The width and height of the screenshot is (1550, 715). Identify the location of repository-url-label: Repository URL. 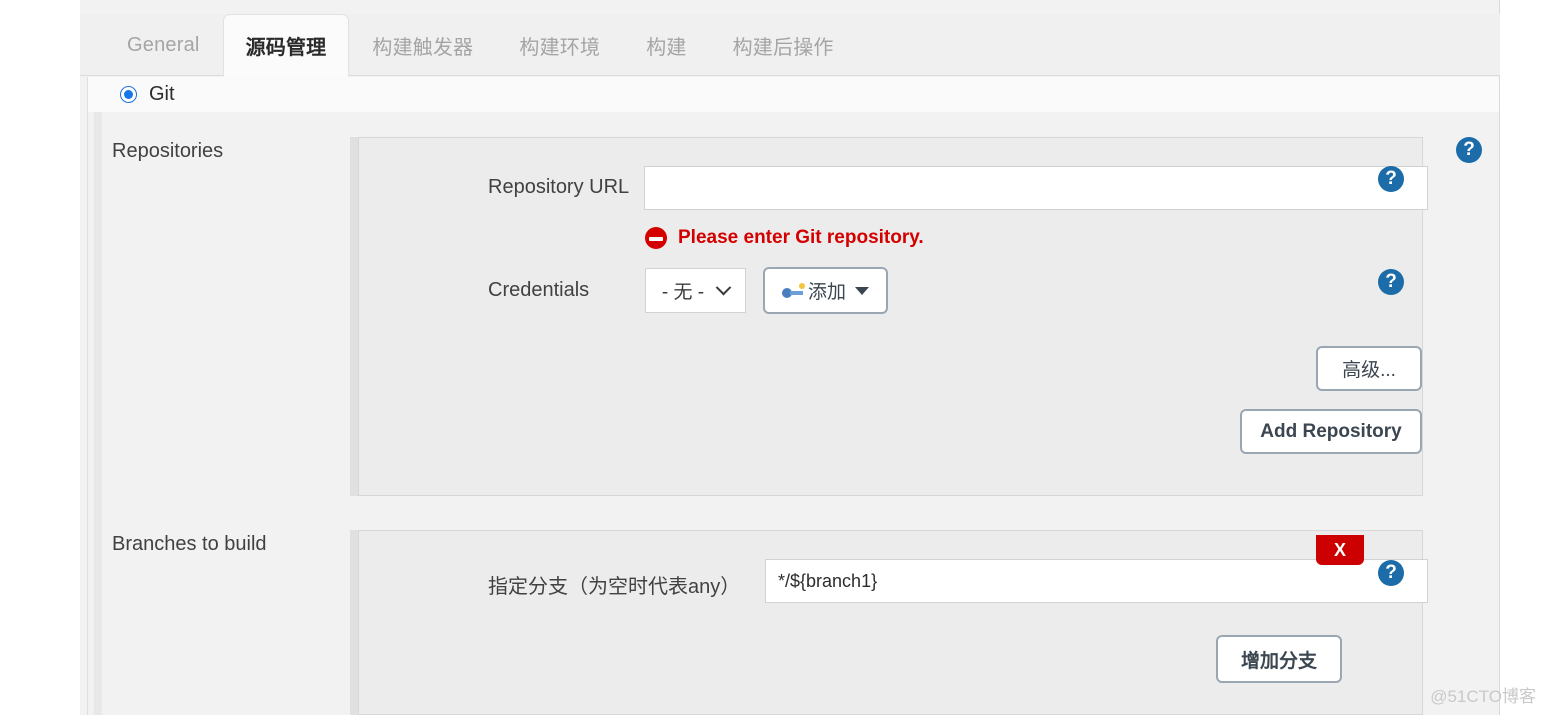
(559, 187).